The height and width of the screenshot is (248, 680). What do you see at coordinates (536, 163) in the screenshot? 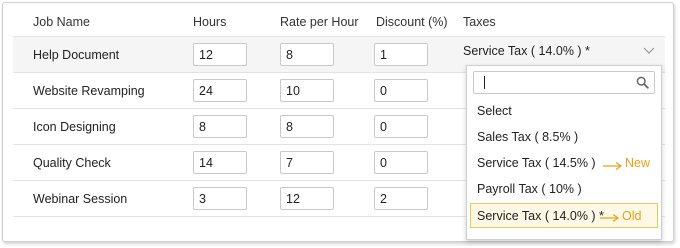
I see `option-service-tax-14-5: Service Tax ( 14.5% )` at bounding box center [536, 163].